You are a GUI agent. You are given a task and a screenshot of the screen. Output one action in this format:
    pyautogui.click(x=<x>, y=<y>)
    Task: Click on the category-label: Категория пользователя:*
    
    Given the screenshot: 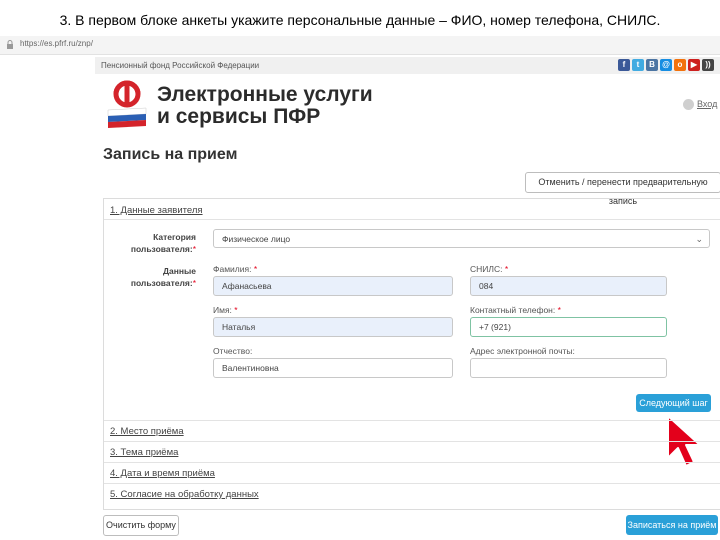 What is the action you would take?
    pyautogui.click(x=153, y=243)
    